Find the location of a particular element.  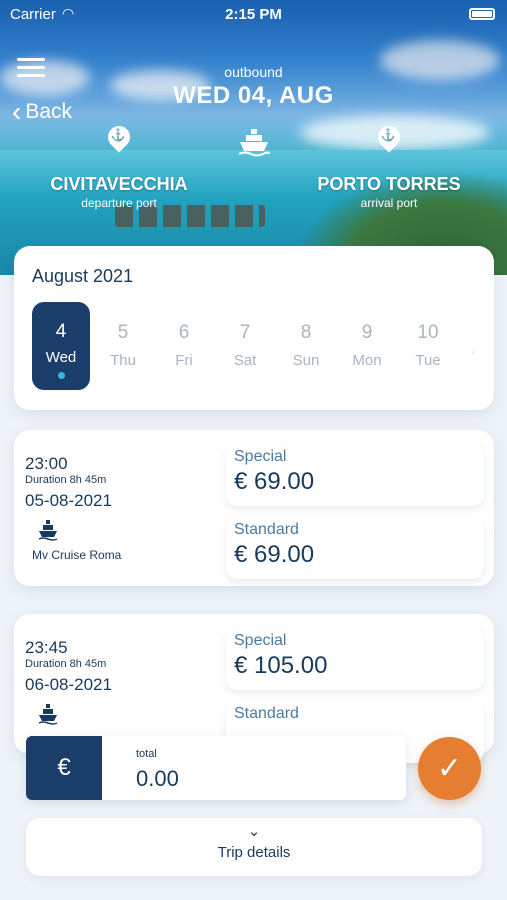

fare-option-standard: Standard € 69.00 is located at coordinates (355, 548).